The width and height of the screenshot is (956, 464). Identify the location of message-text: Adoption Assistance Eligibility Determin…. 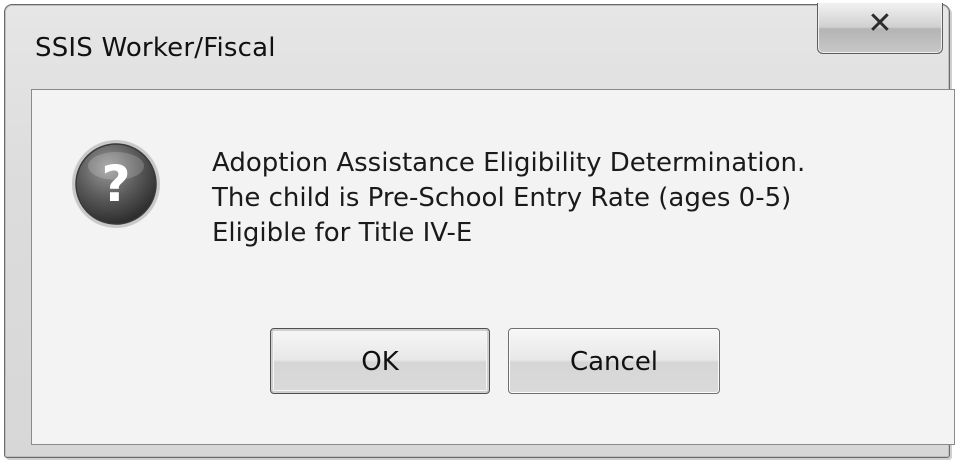
(508, 198).